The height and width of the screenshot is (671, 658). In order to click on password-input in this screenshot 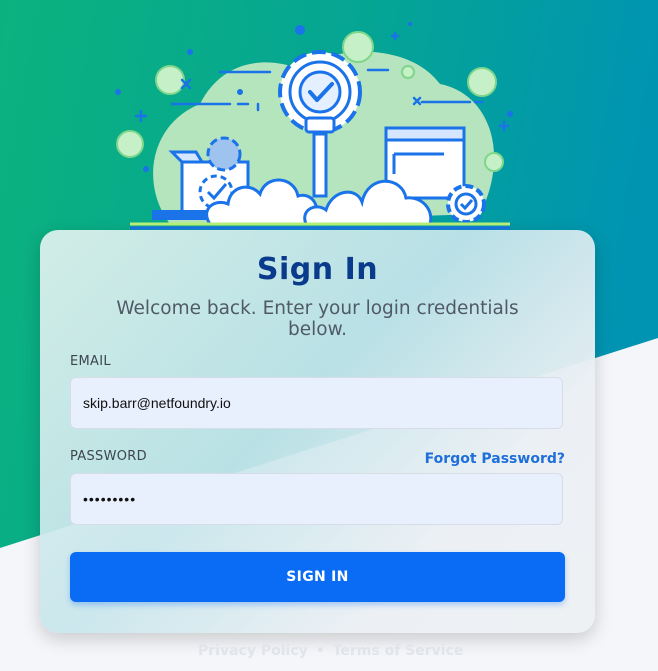, I will do `click(316, 499)`.